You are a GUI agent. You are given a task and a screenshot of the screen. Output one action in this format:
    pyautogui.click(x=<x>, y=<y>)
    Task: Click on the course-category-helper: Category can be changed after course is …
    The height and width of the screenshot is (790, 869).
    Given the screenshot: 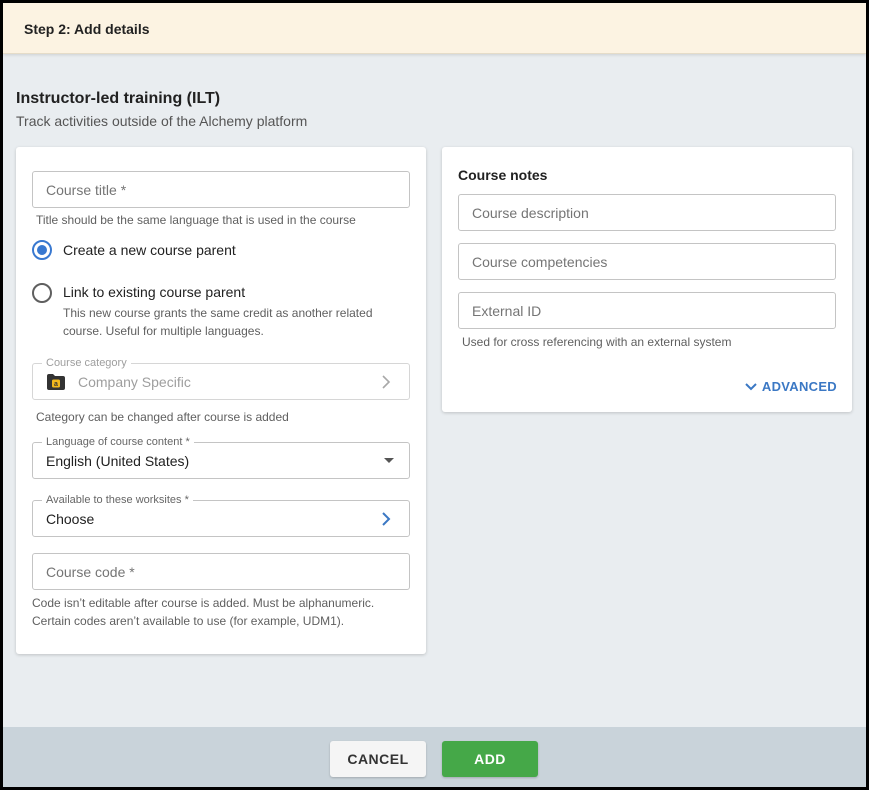 What is the action you would take?
    pyautogui.click(x=162, y=417)
    